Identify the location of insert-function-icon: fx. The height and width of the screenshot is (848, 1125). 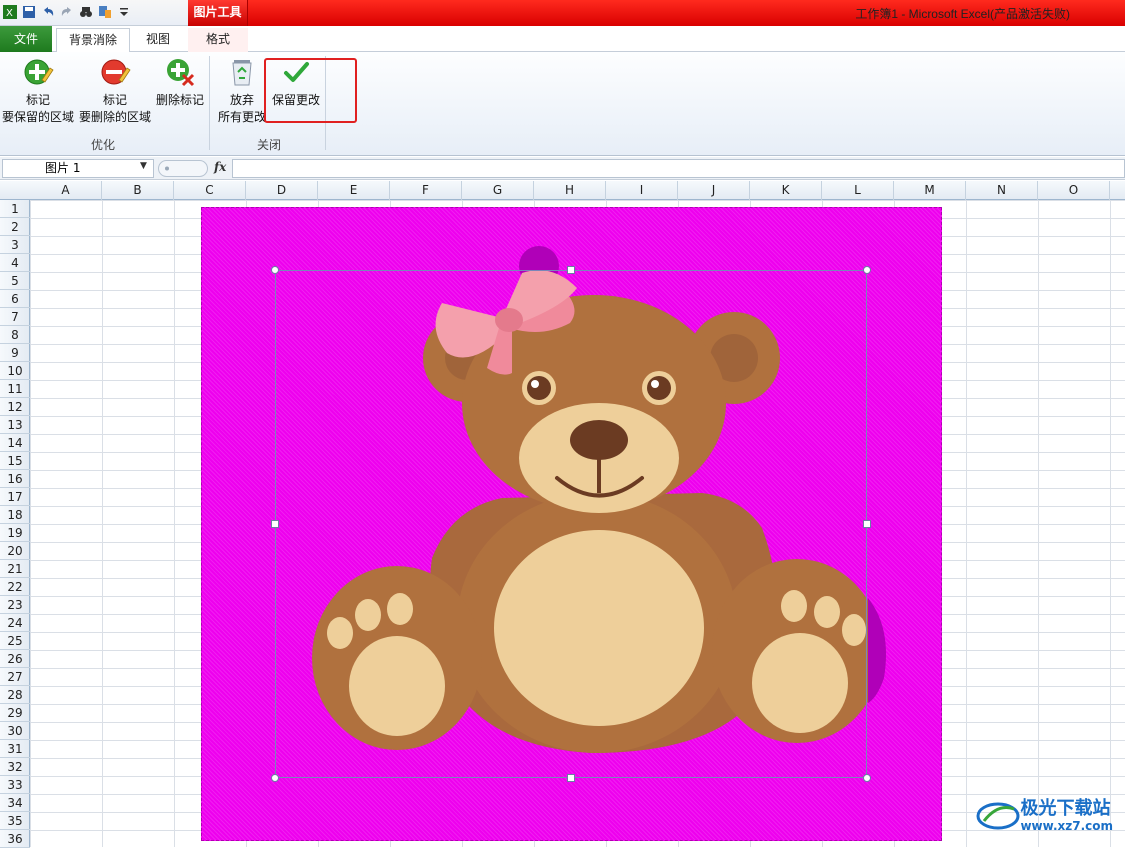
(220, 167).